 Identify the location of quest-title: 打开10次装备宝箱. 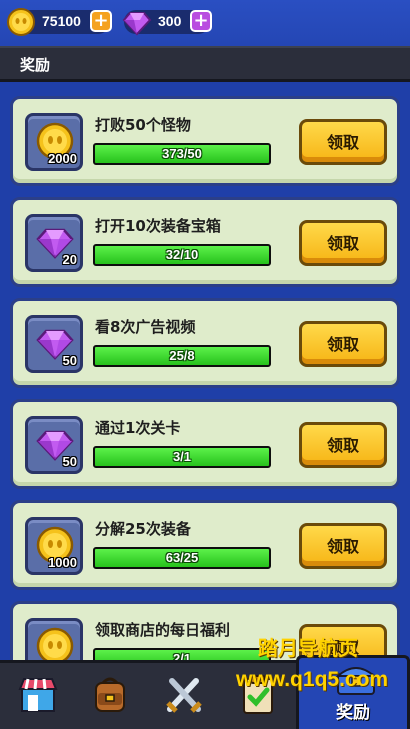
(158, 226).